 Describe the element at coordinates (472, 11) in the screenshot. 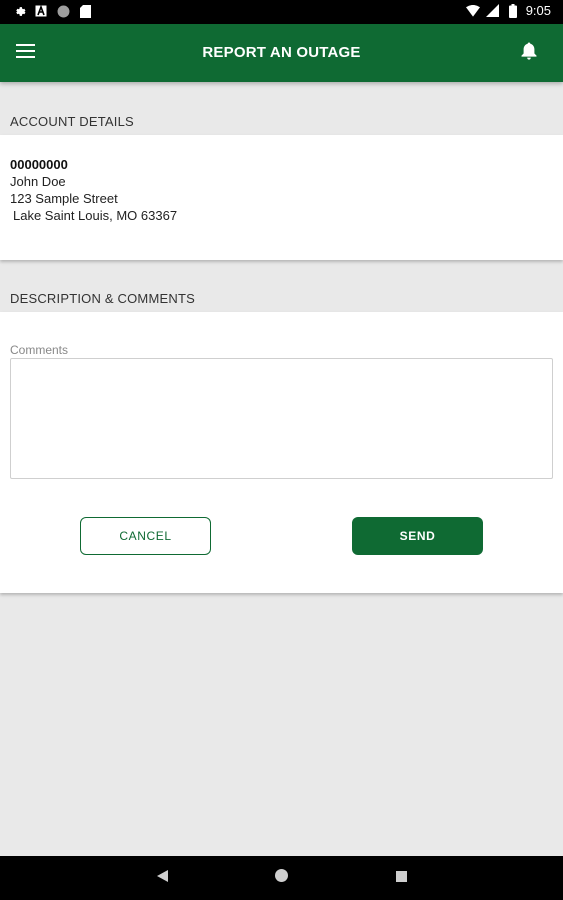

I see `wifi-icon` at that location.